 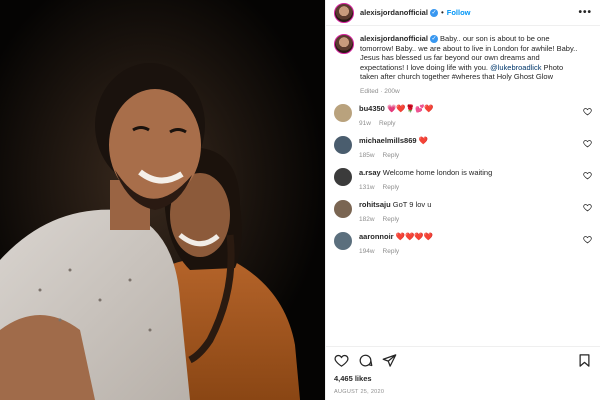 I want to click on post-date: AUGUST 25, 2020, so click(x=359, y=392).